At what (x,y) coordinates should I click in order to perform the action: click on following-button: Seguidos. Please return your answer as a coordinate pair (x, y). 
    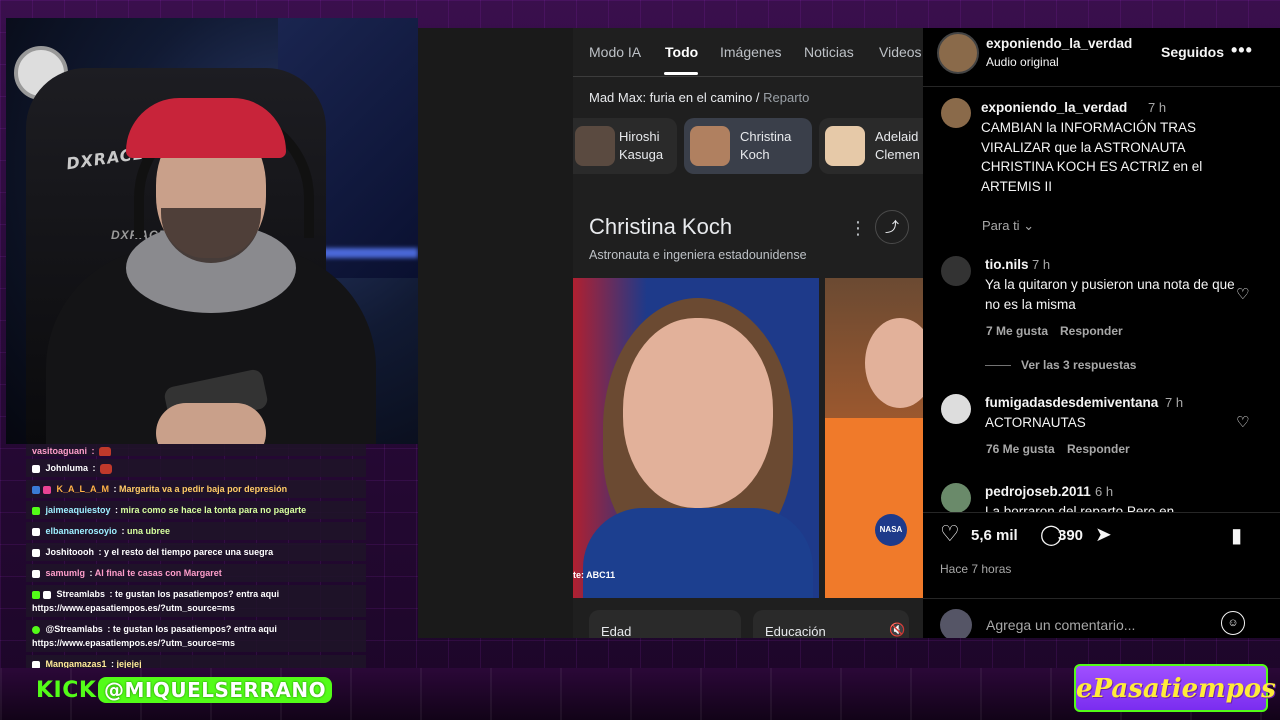
    Looking at the image, I should click on (1192, 52).